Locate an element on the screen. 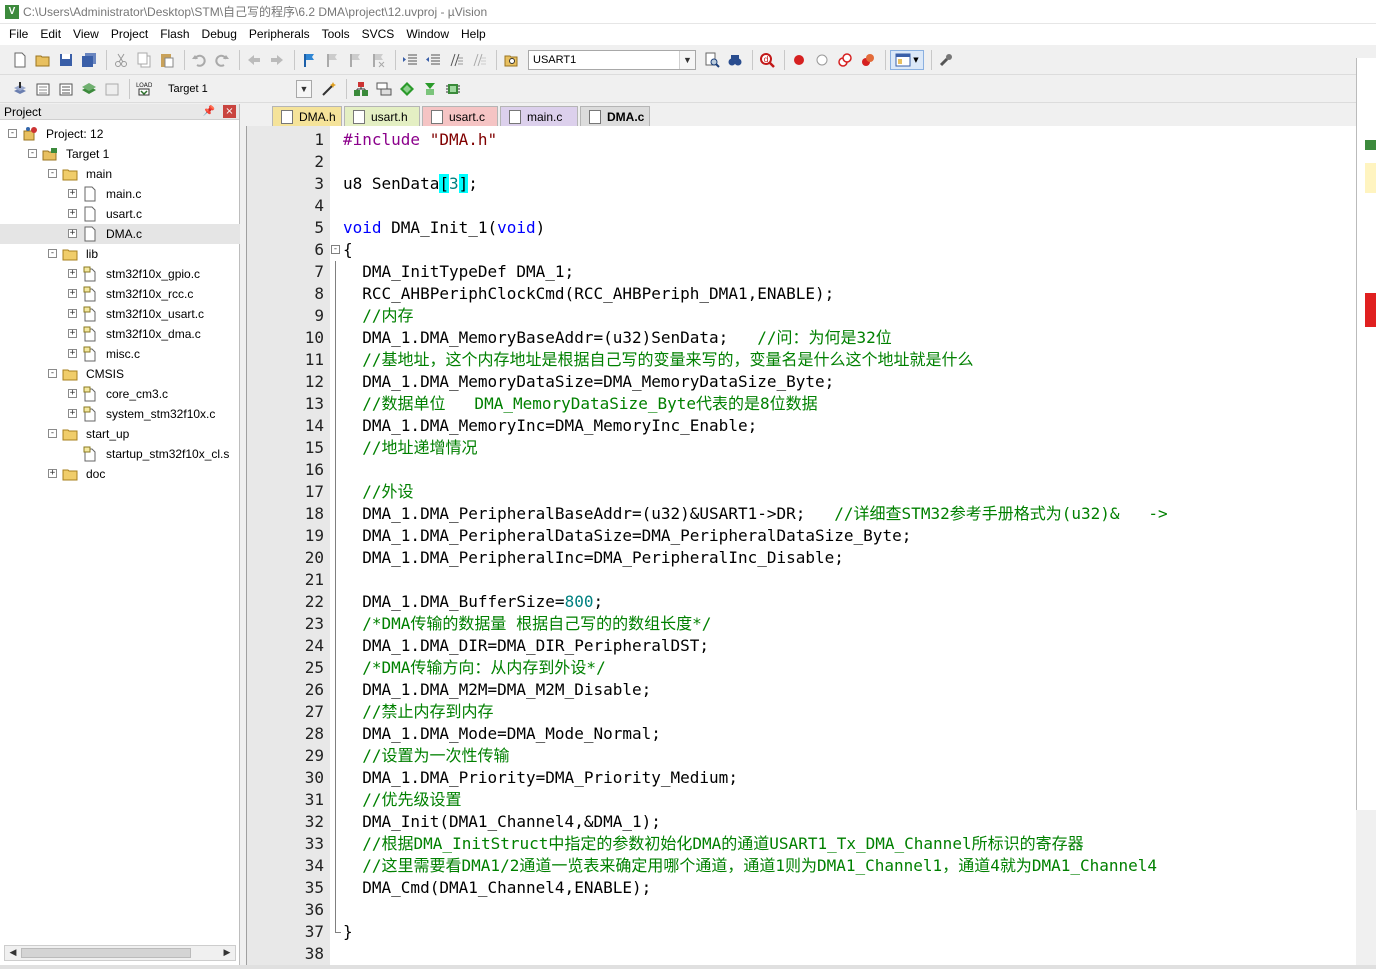 The image size is (1376, 969). editor-tab: usart.h is located at coordinates (382, 116).